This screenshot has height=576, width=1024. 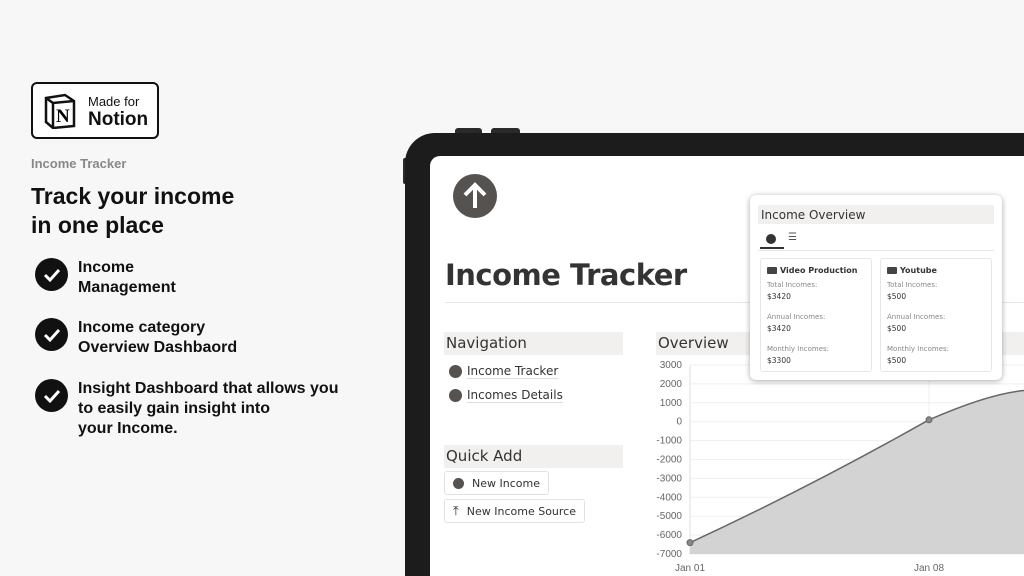 I want to click on divider, so click(x=876, y=250).